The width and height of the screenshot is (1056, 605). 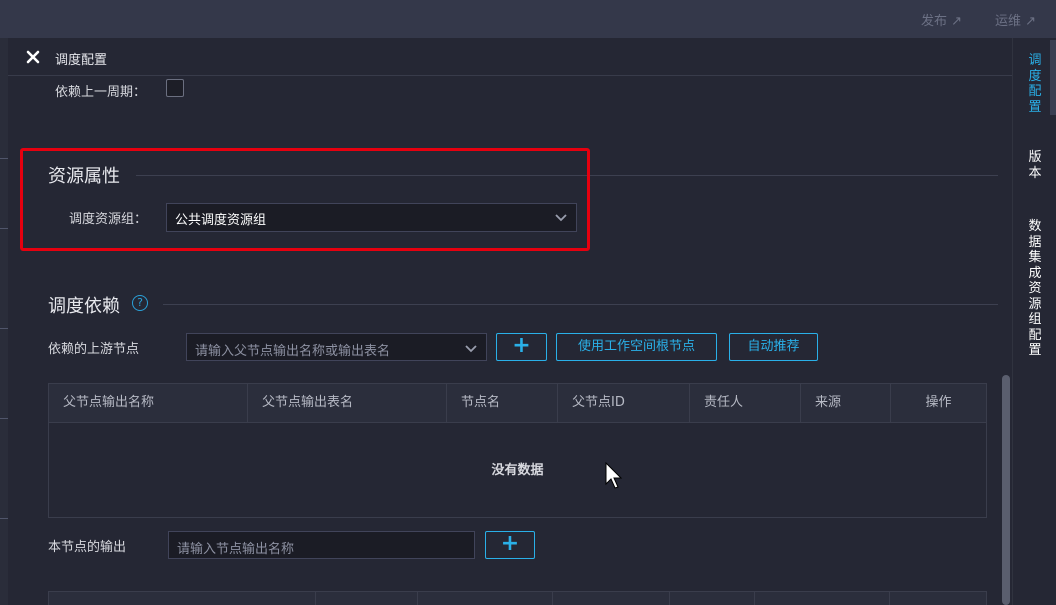 I want to click on column-header: 来源, so click(x=846, y=403).